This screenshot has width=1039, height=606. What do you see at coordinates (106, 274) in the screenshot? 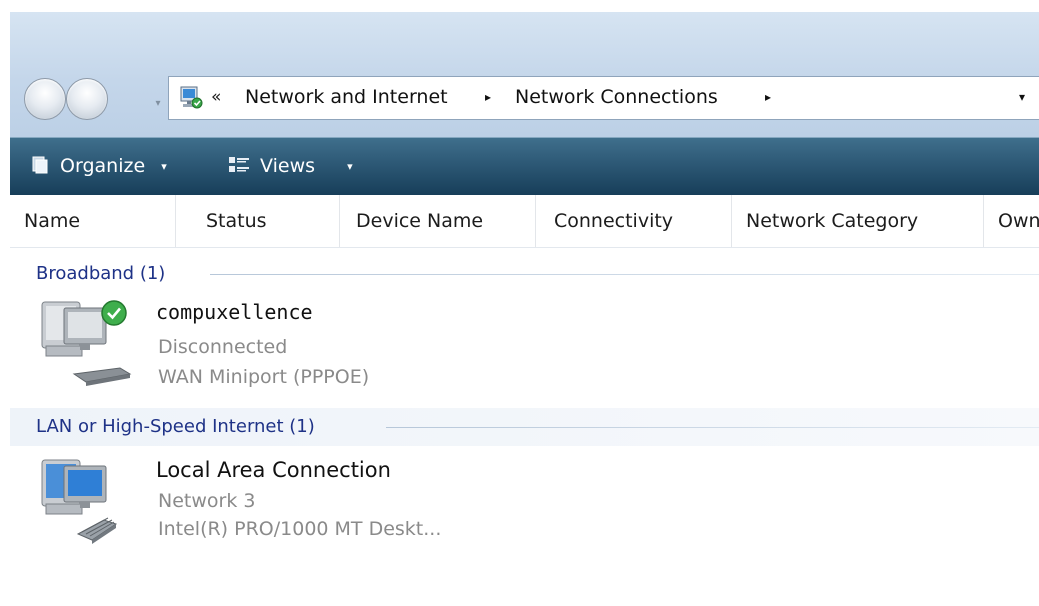
I see `group-title: Broadband (1)` at bounding box center [106, 274].